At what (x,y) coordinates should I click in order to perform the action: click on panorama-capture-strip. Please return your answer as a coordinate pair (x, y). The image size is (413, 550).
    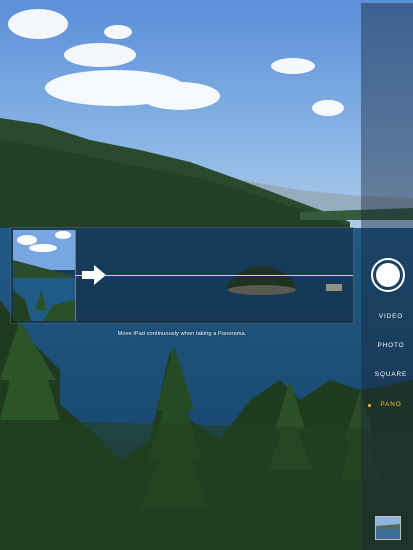
    Looking at the image, I should click on (182, 275).